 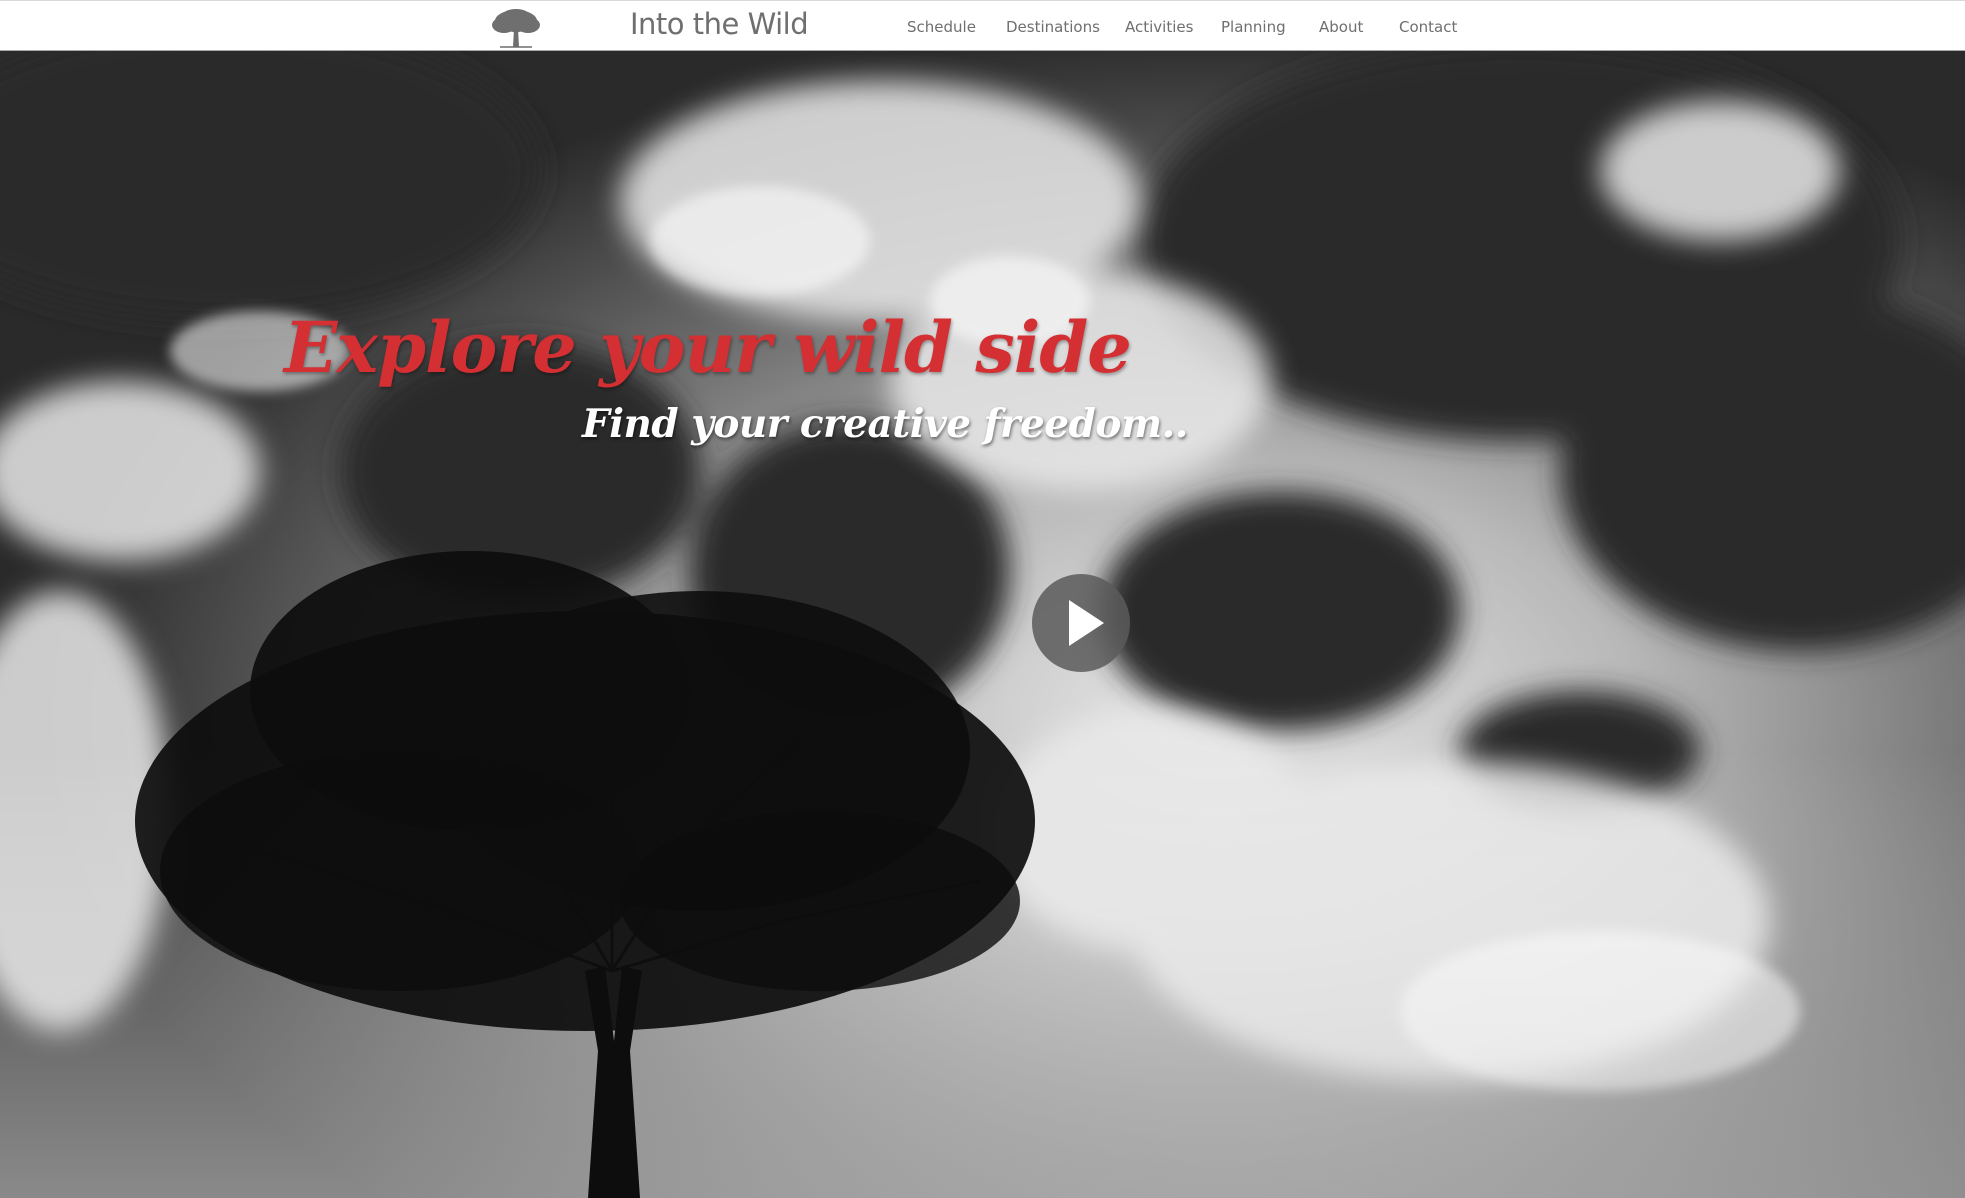 I want to click on nav-item-planning: Planning, so click(x=1253, y=27).